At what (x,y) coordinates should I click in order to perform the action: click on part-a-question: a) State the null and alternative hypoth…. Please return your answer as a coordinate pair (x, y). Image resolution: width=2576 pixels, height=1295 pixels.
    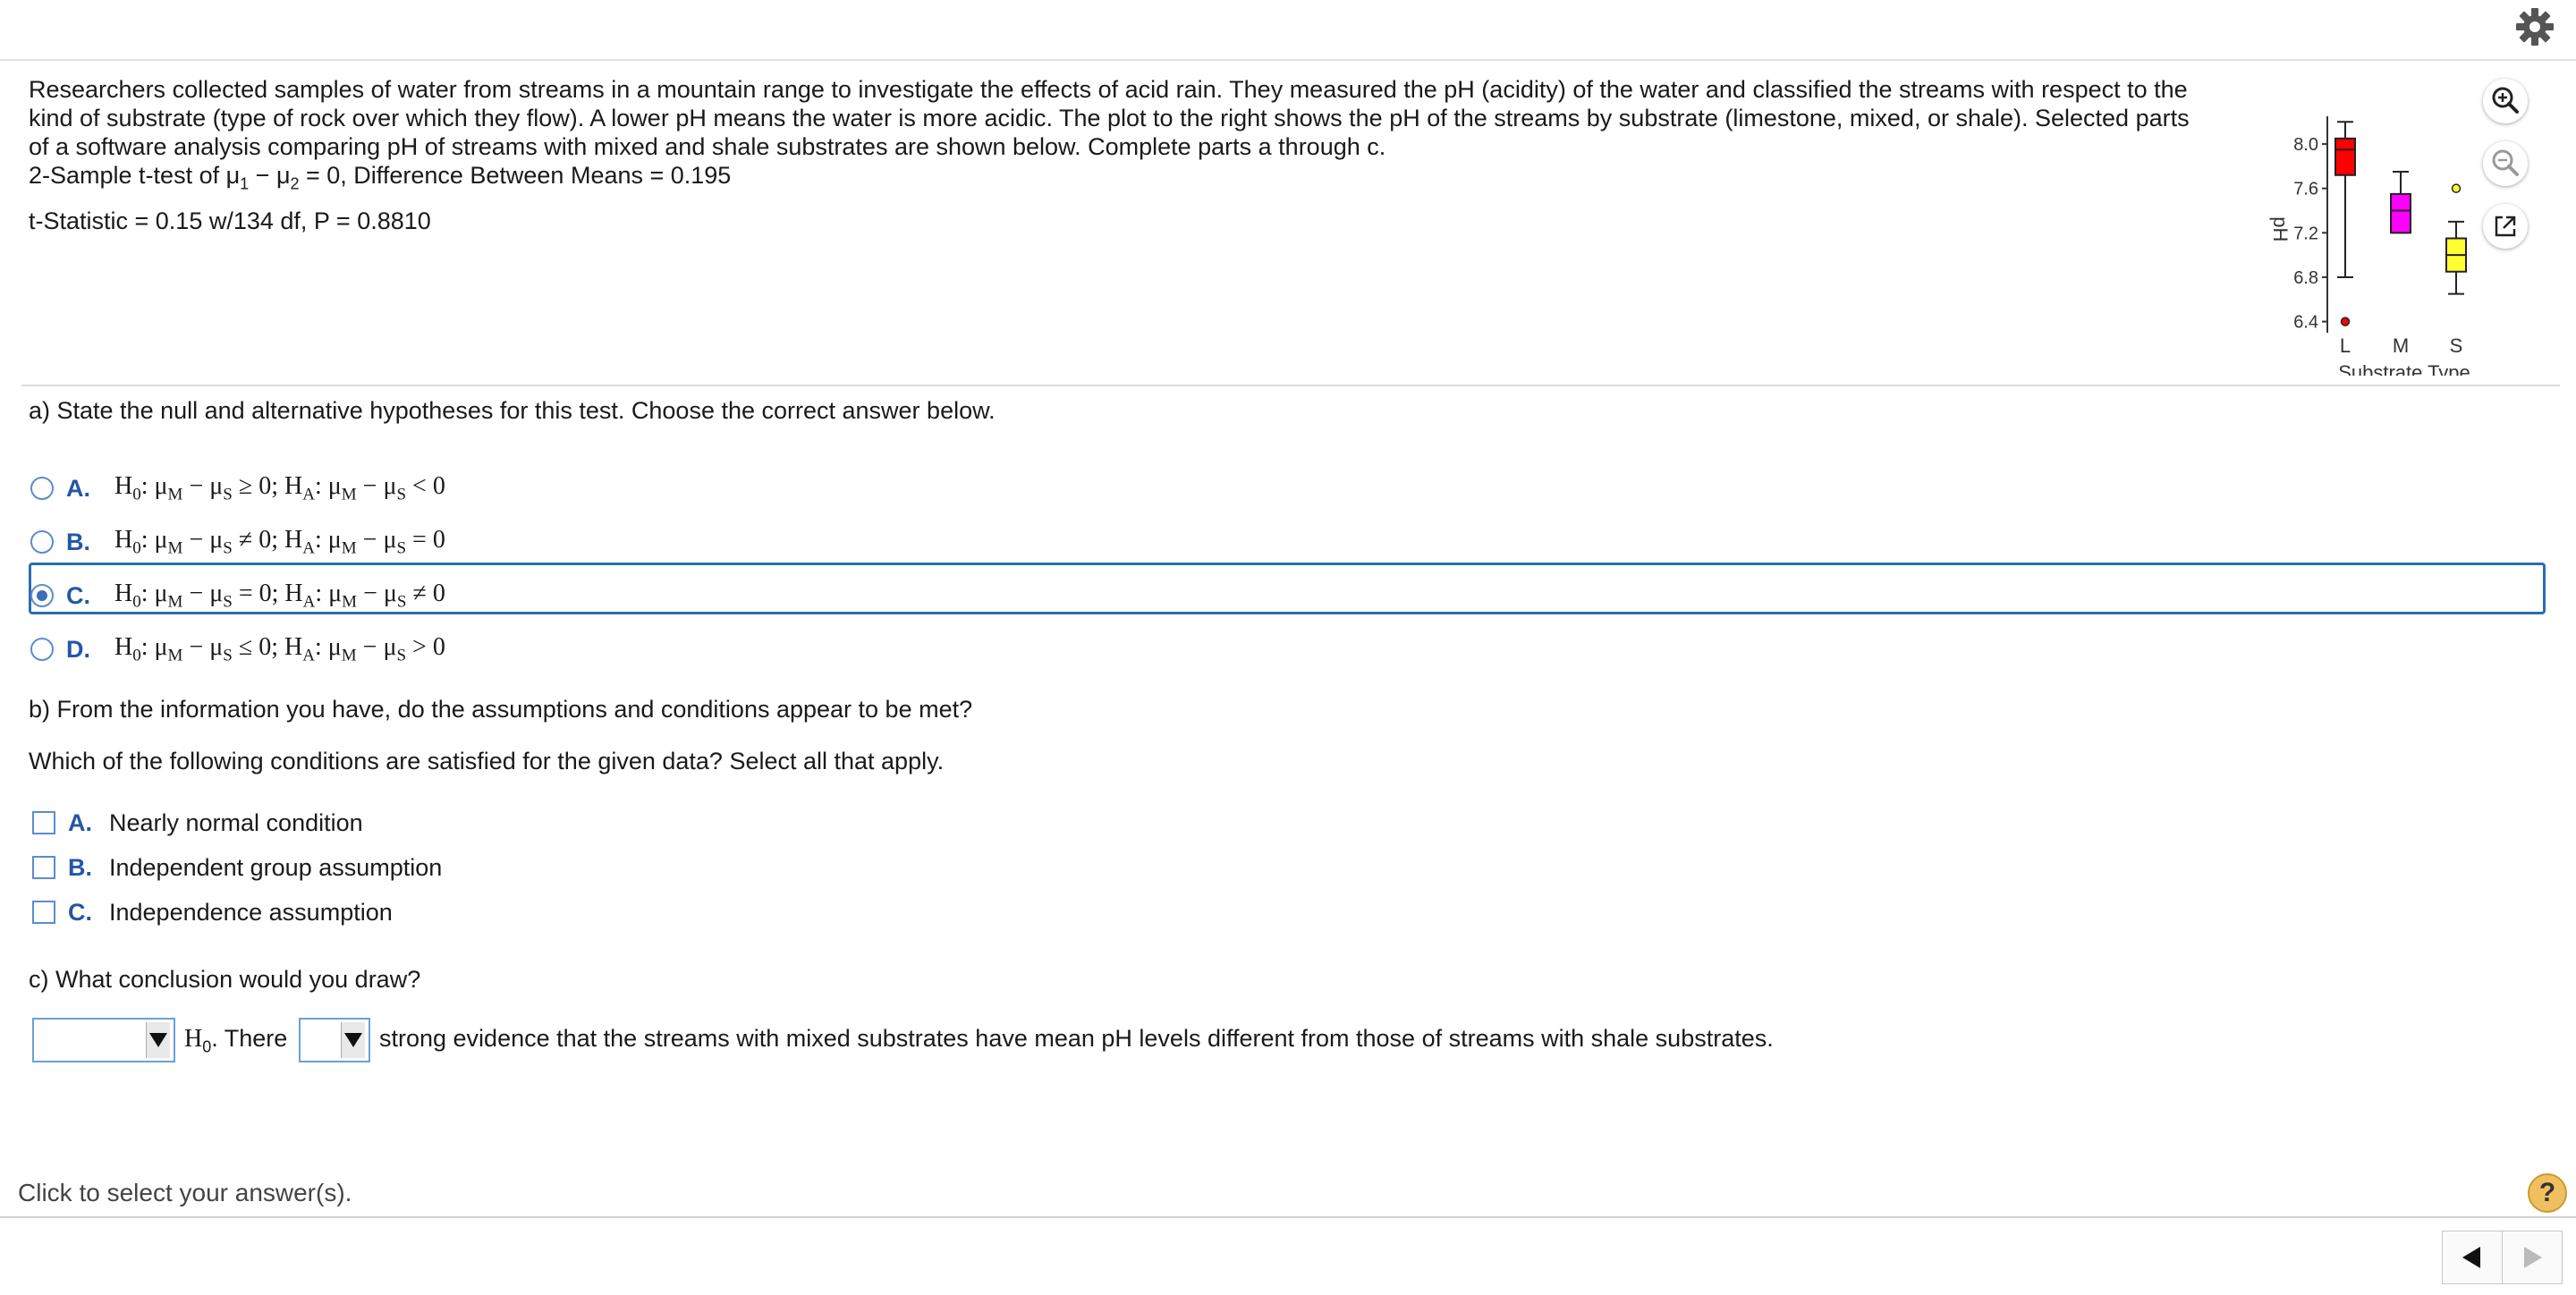
    Looking at the image, I should click on (512, 410).